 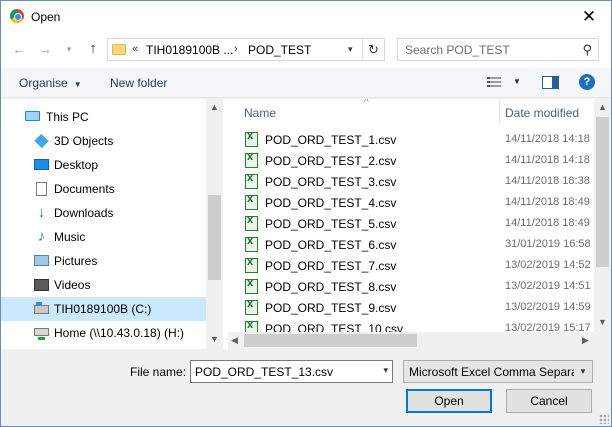 What do you see at coordinates (234, 340) in the screenshot?
I see `scroll-left-arrow-icon: ◀` at bounding box center [234, 340].